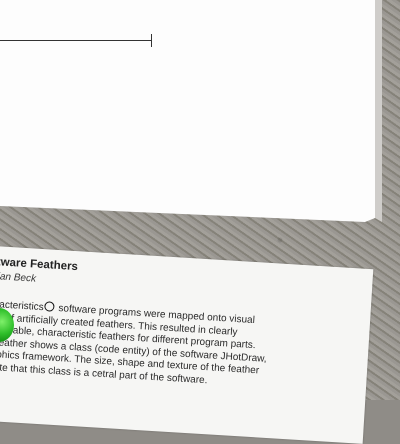 The height and width of the screenshot is (444, 400). Describe the element at coordinates (151, 40) in the screenshot. I see `timeline-end-tick` at that location.